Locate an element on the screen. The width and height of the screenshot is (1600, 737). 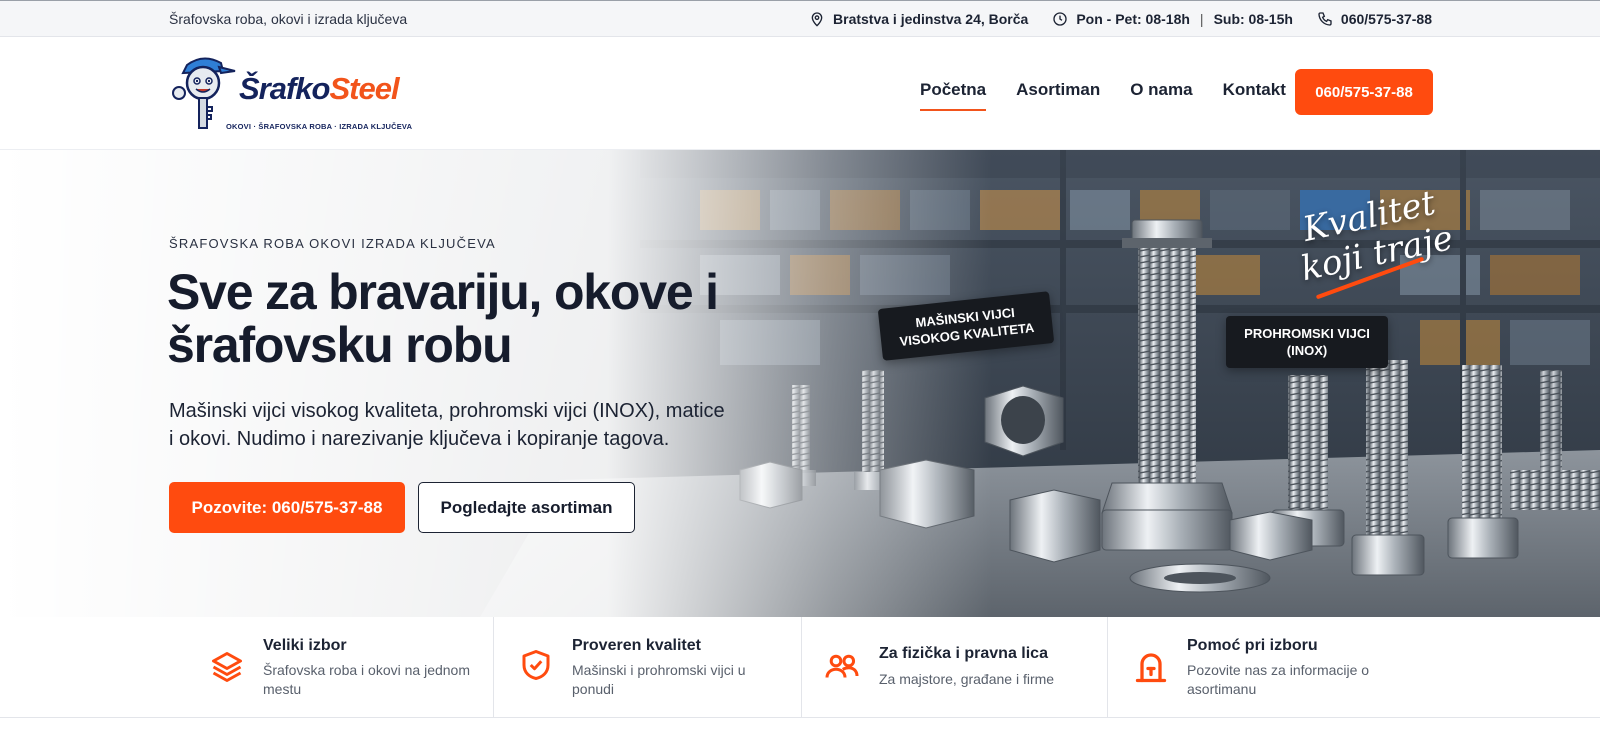
tag-prohromski-line1: PROHROMSKI VIJCI is located at coordinates (1307, 333).